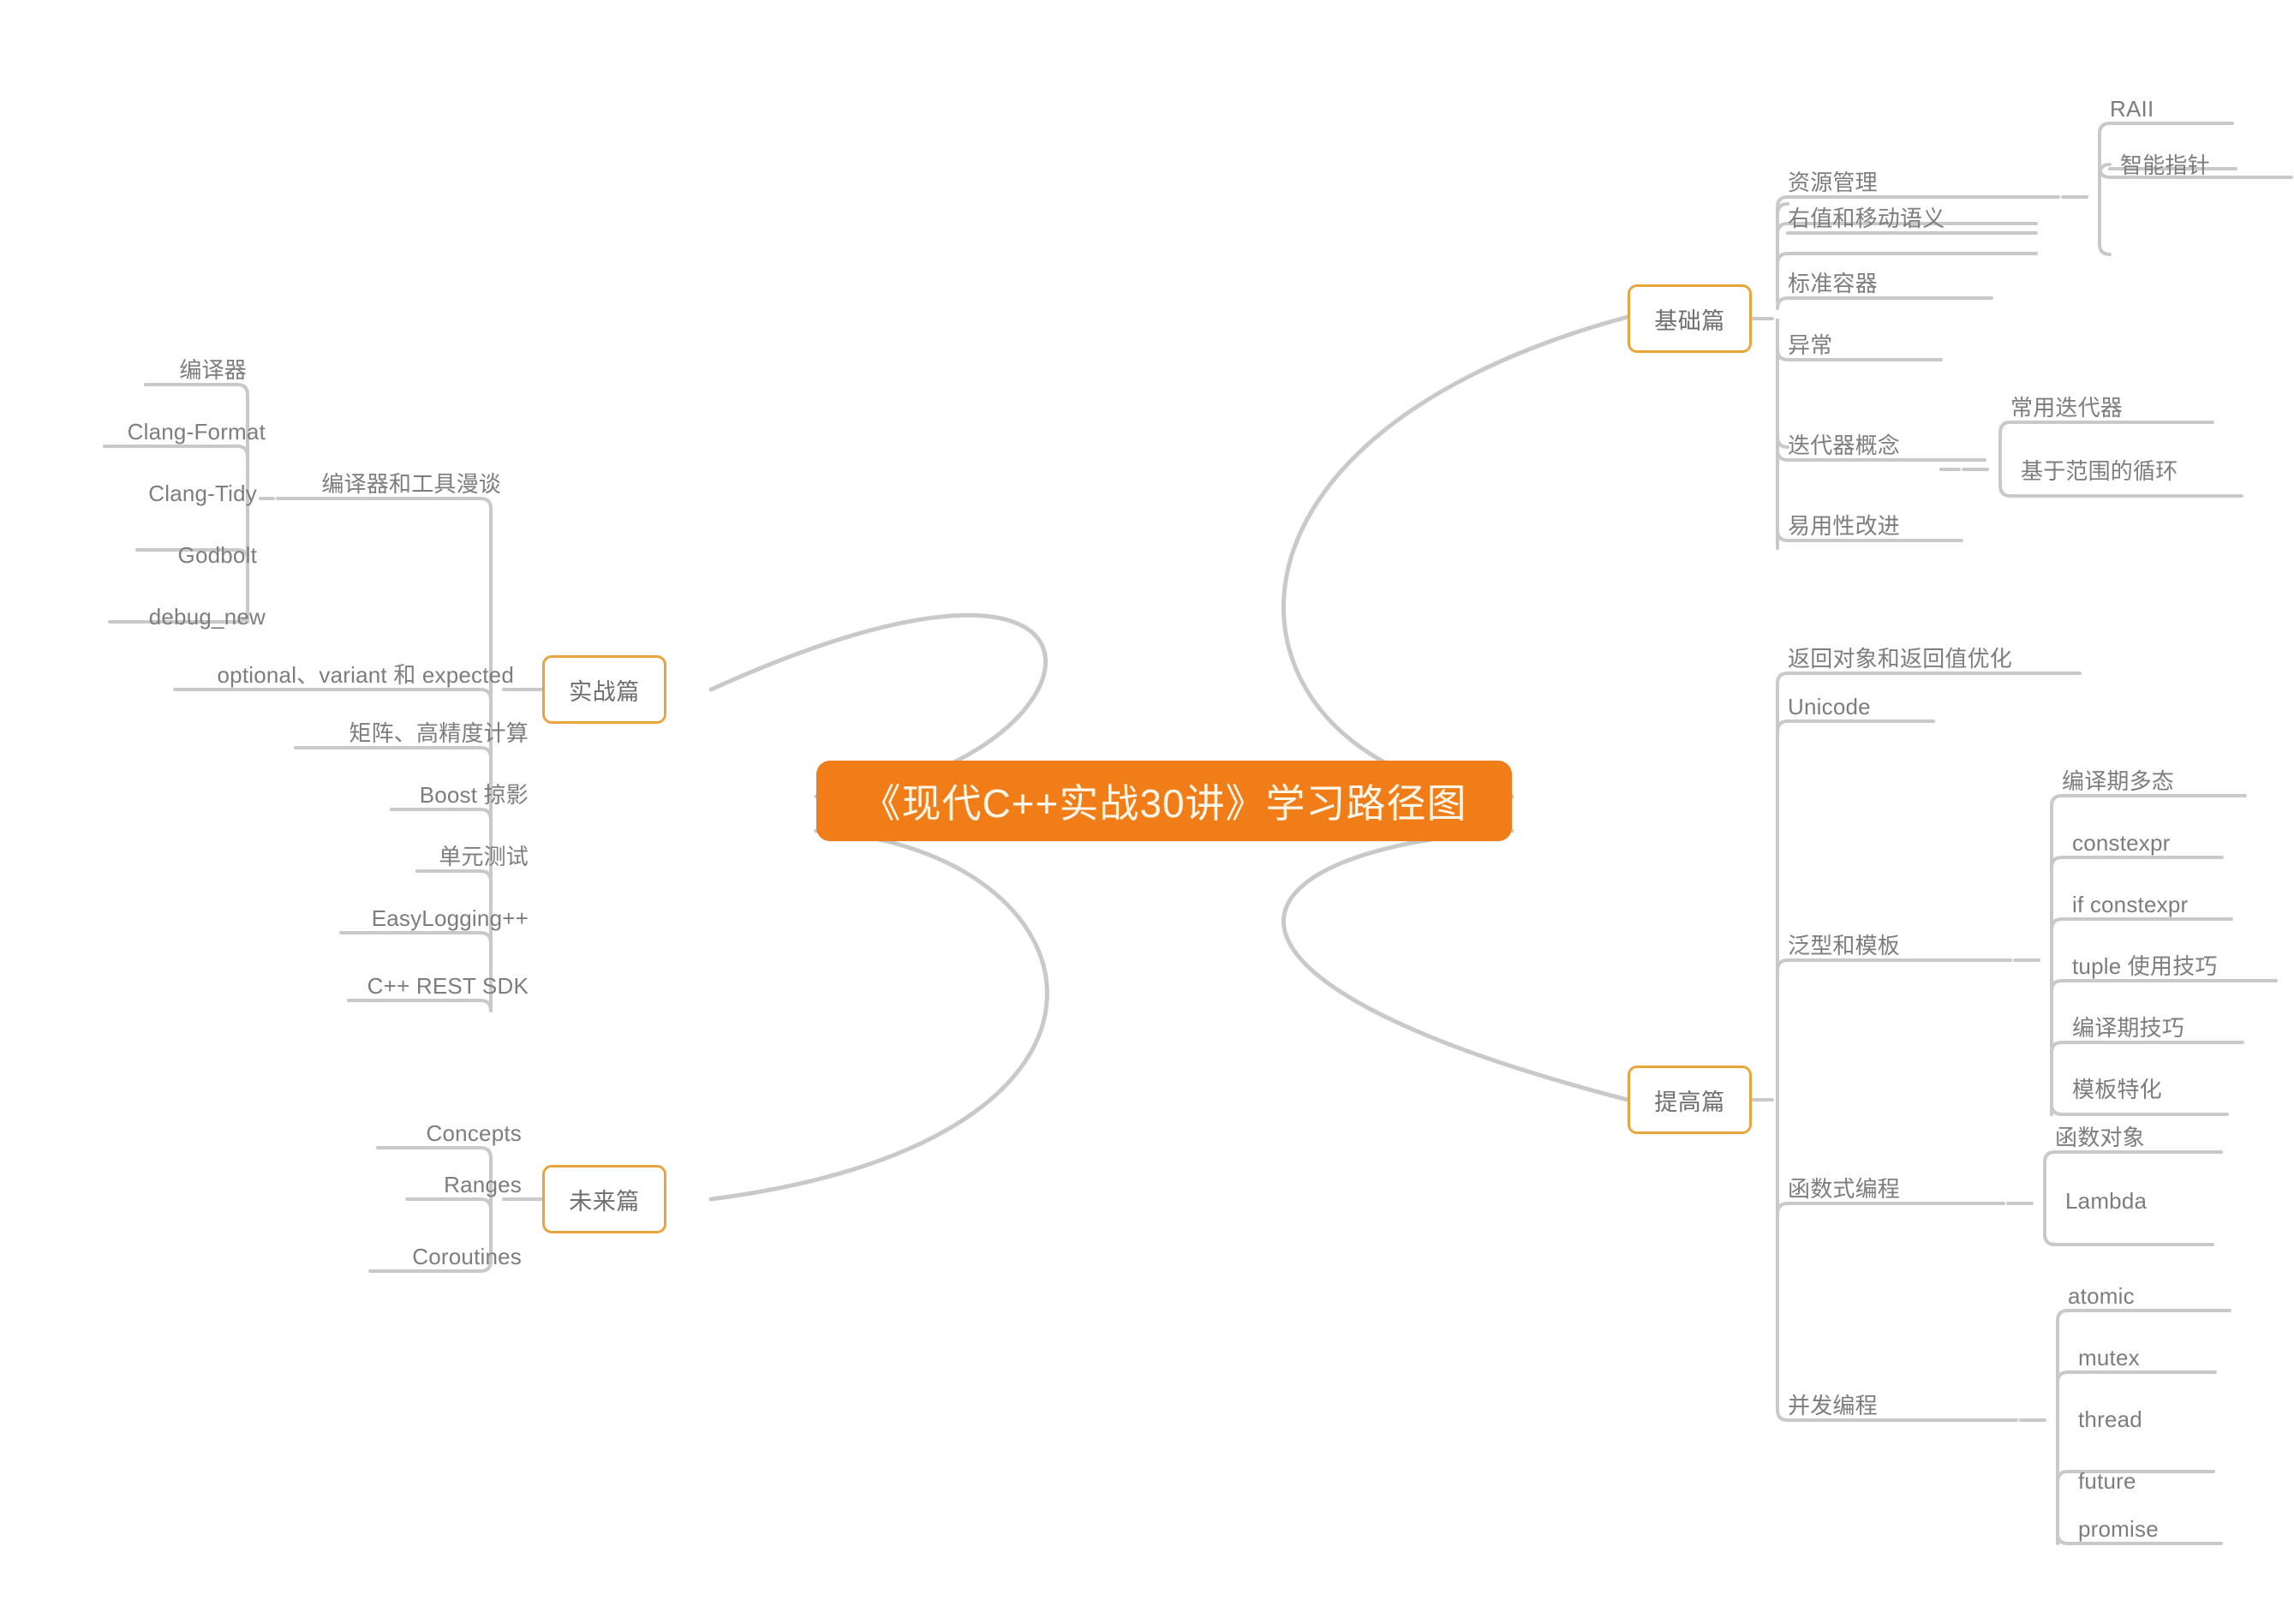 This screenshot has height=1624, width=2294. Describe the element at coordinates (1164, 803) in the screenshot. I see `root-label: 《现代C++实战30讲》学习路径图` at that location.